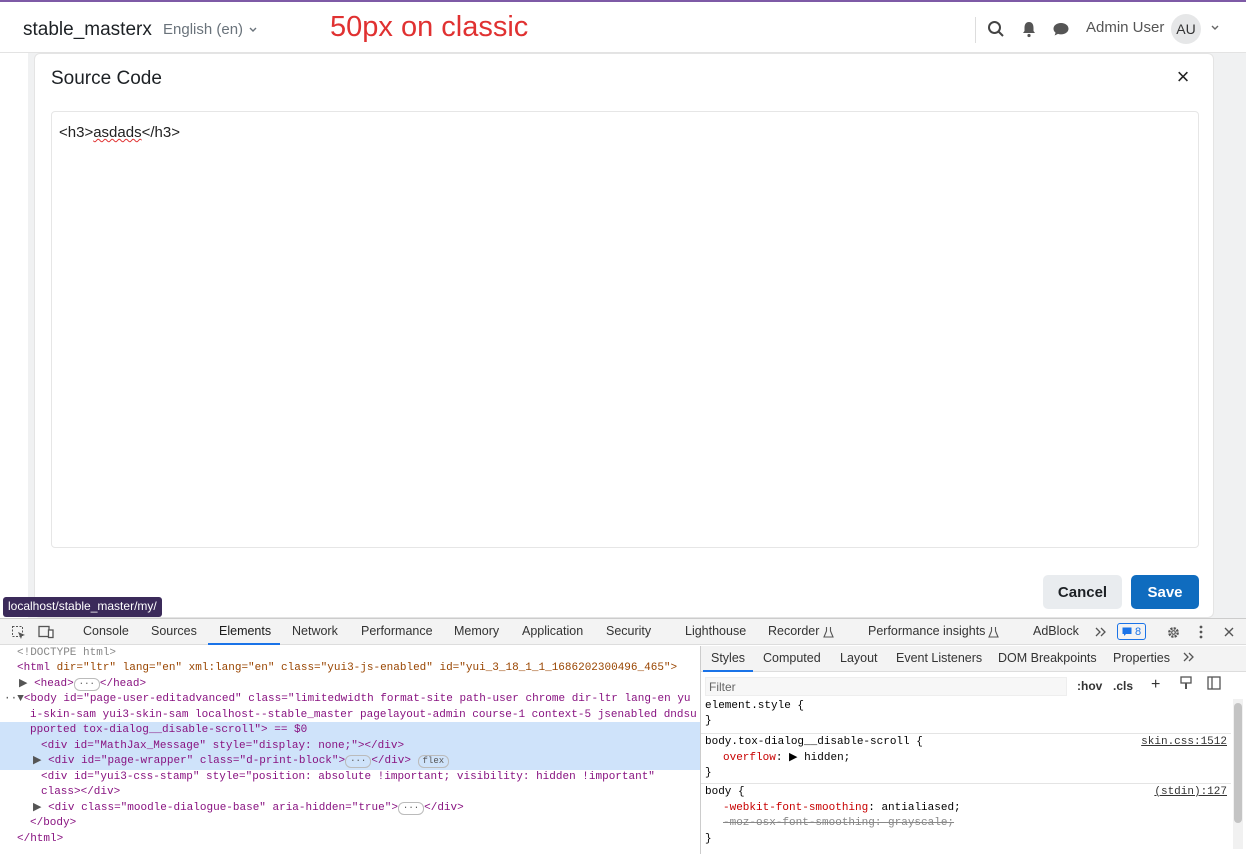 The image size is (1246, 854). I want to click on tab-properties: Properties, so click(1141, 658).